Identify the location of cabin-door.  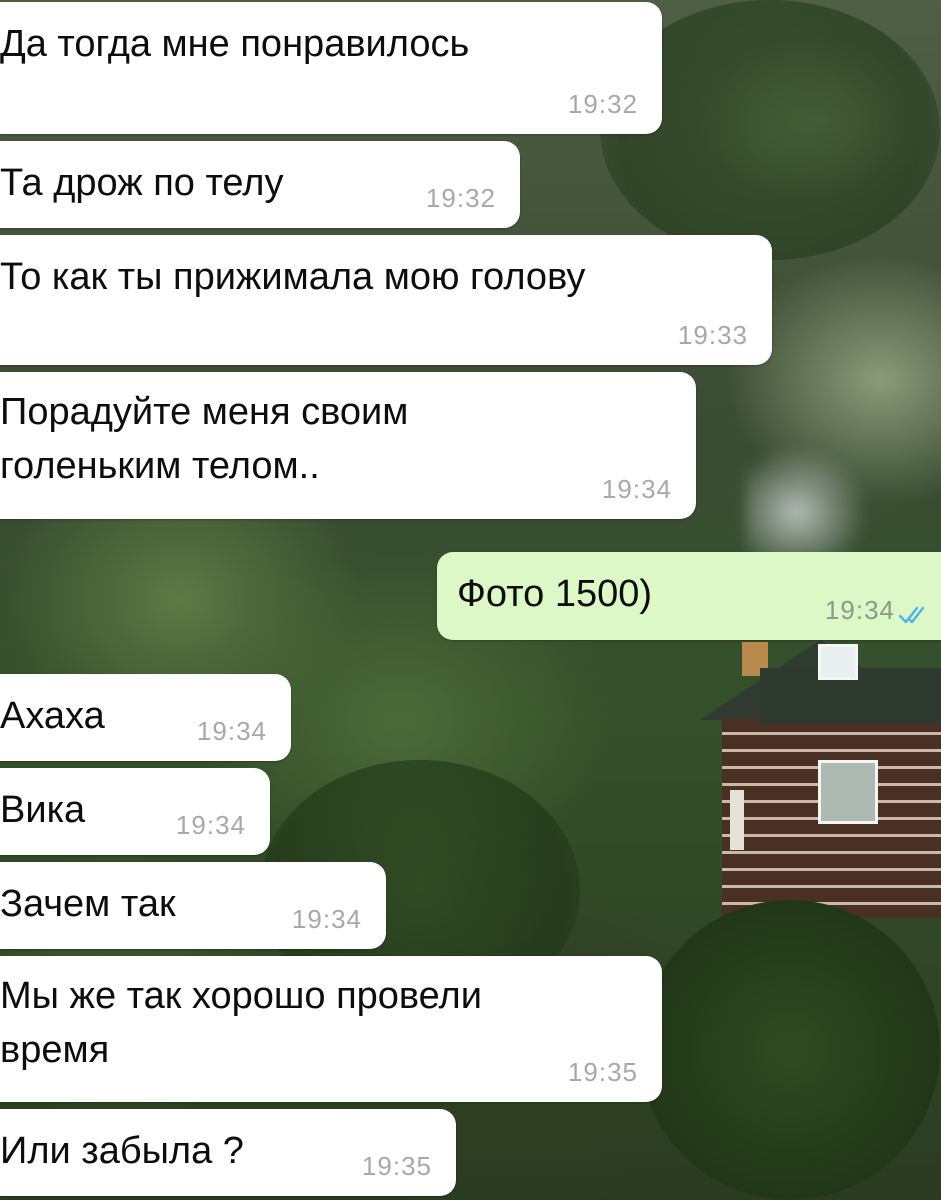
(737, 820).